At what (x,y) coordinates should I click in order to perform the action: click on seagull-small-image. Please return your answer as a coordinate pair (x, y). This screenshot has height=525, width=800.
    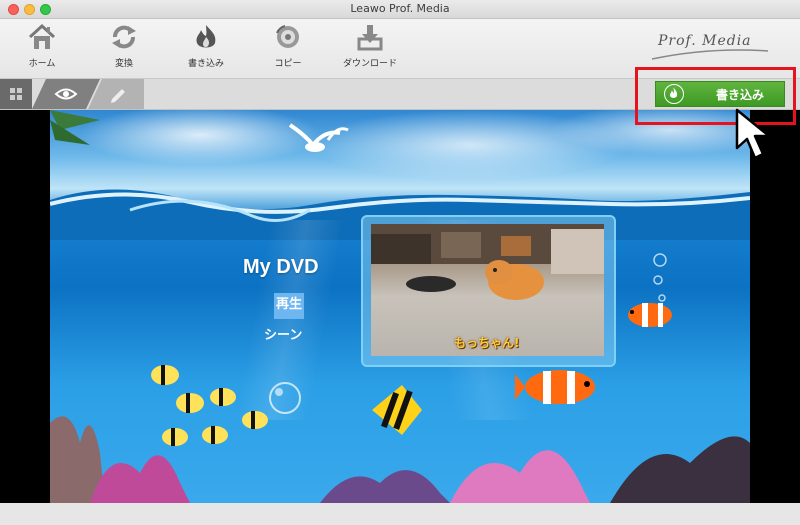
    Looking at the image, I should click on (337, 134).